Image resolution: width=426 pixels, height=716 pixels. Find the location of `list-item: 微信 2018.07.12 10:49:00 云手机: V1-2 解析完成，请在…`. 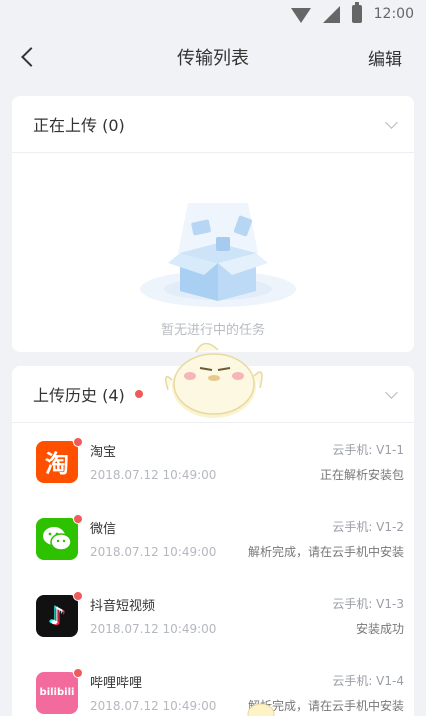

list-item: 微信 2018.07.12 10:49:00 云手机: V1-2 解析完成，请在… is located at coordinates (213, 538).